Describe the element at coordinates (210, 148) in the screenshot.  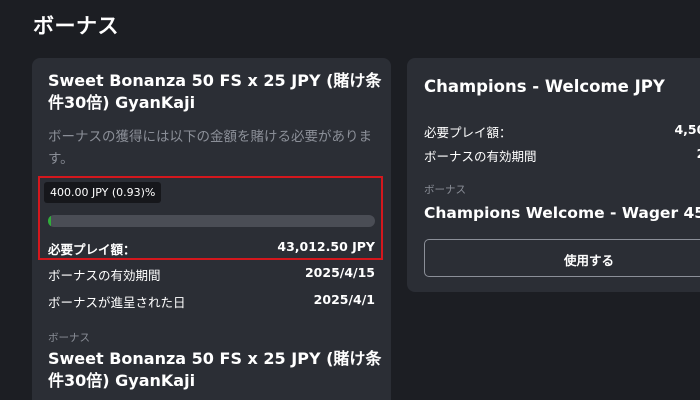
I see `bonus-description: ボーナスの獲得には以下の金額を賭ける必要があります。` at that location.